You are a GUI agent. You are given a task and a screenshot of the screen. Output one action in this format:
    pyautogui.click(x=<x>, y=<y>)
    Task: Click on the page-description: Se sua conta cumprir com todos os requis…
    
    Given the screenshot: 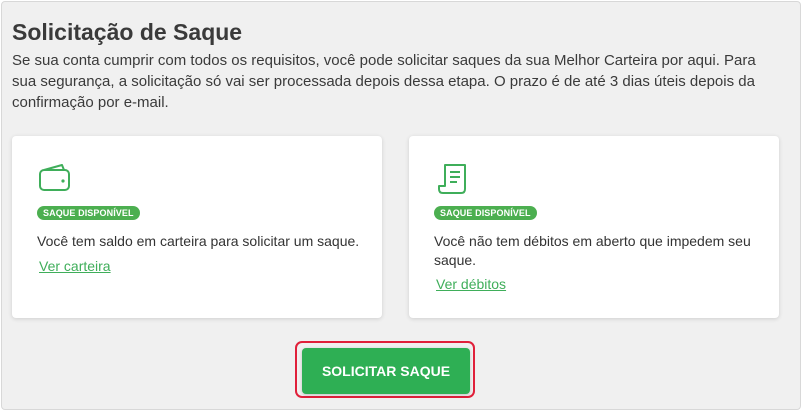 What is the action you would take?
    pyautogui.click(x=384, y=81)
    